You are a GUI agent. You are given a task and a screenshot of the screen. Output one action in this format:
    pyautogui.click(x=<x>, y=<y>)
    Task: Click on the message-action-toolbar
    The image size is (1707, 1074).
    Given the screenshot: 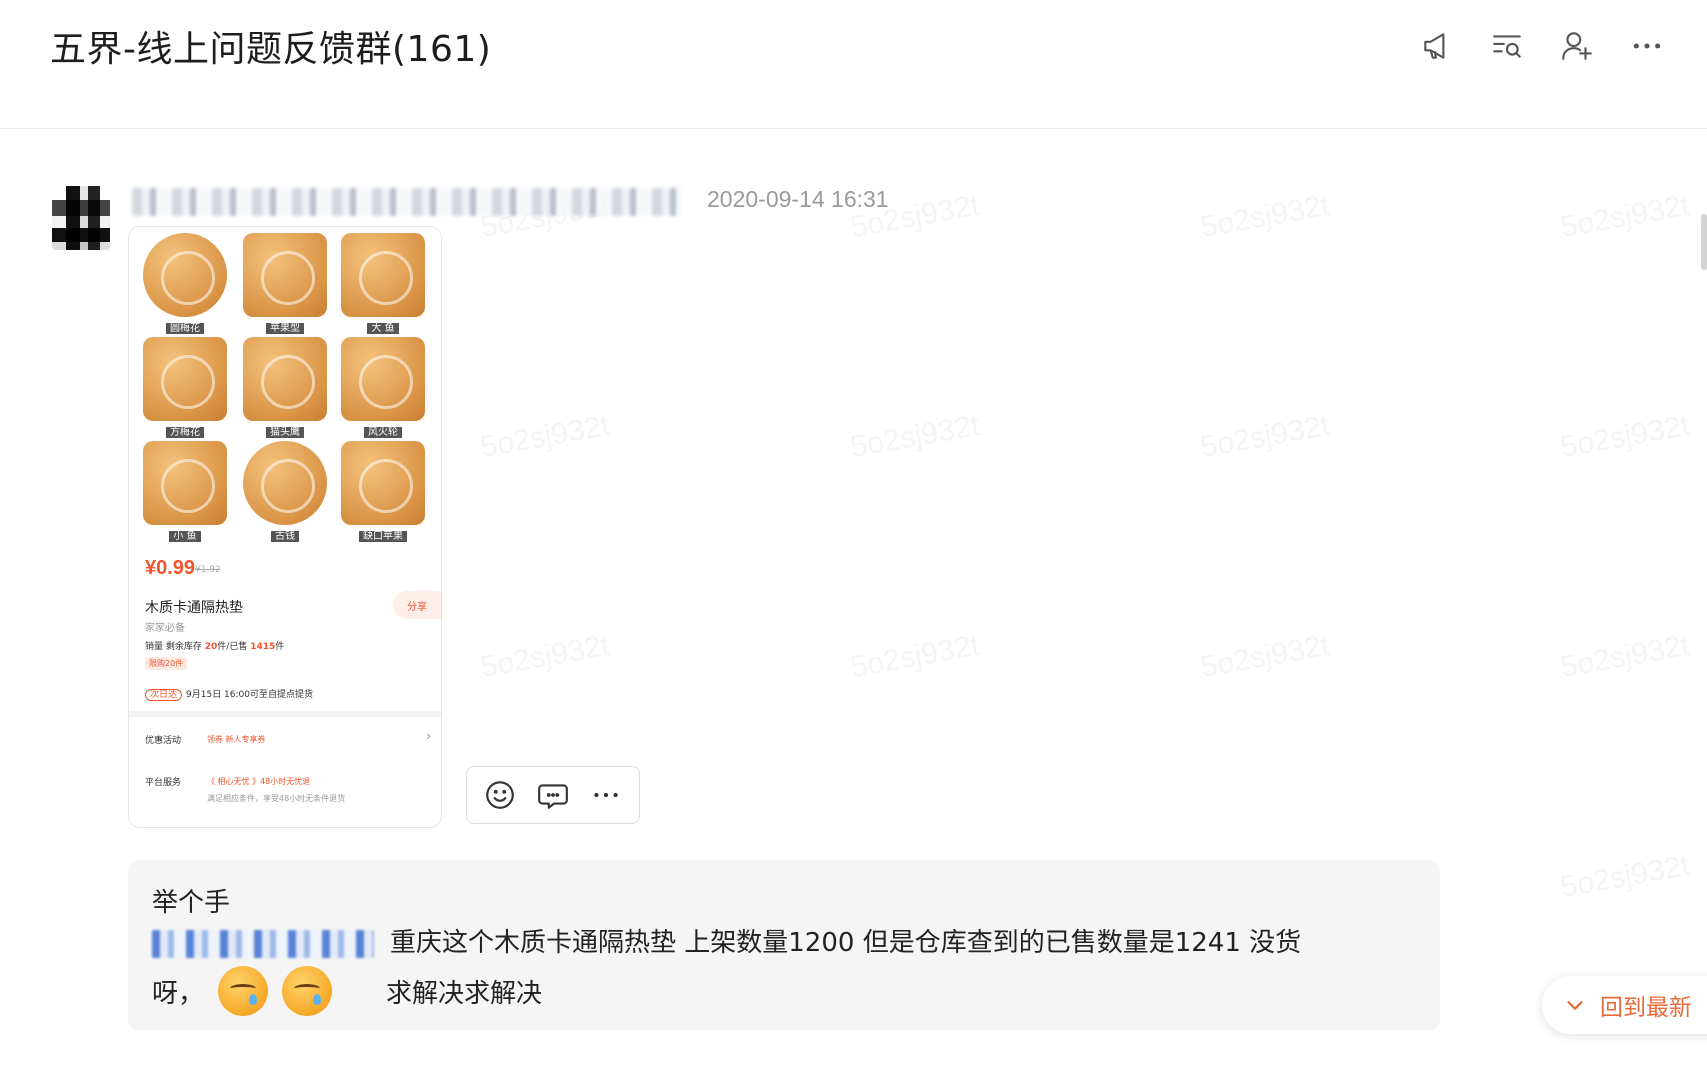 What is the action you would take?
    pyautogui.click(x=553, y=795)
    